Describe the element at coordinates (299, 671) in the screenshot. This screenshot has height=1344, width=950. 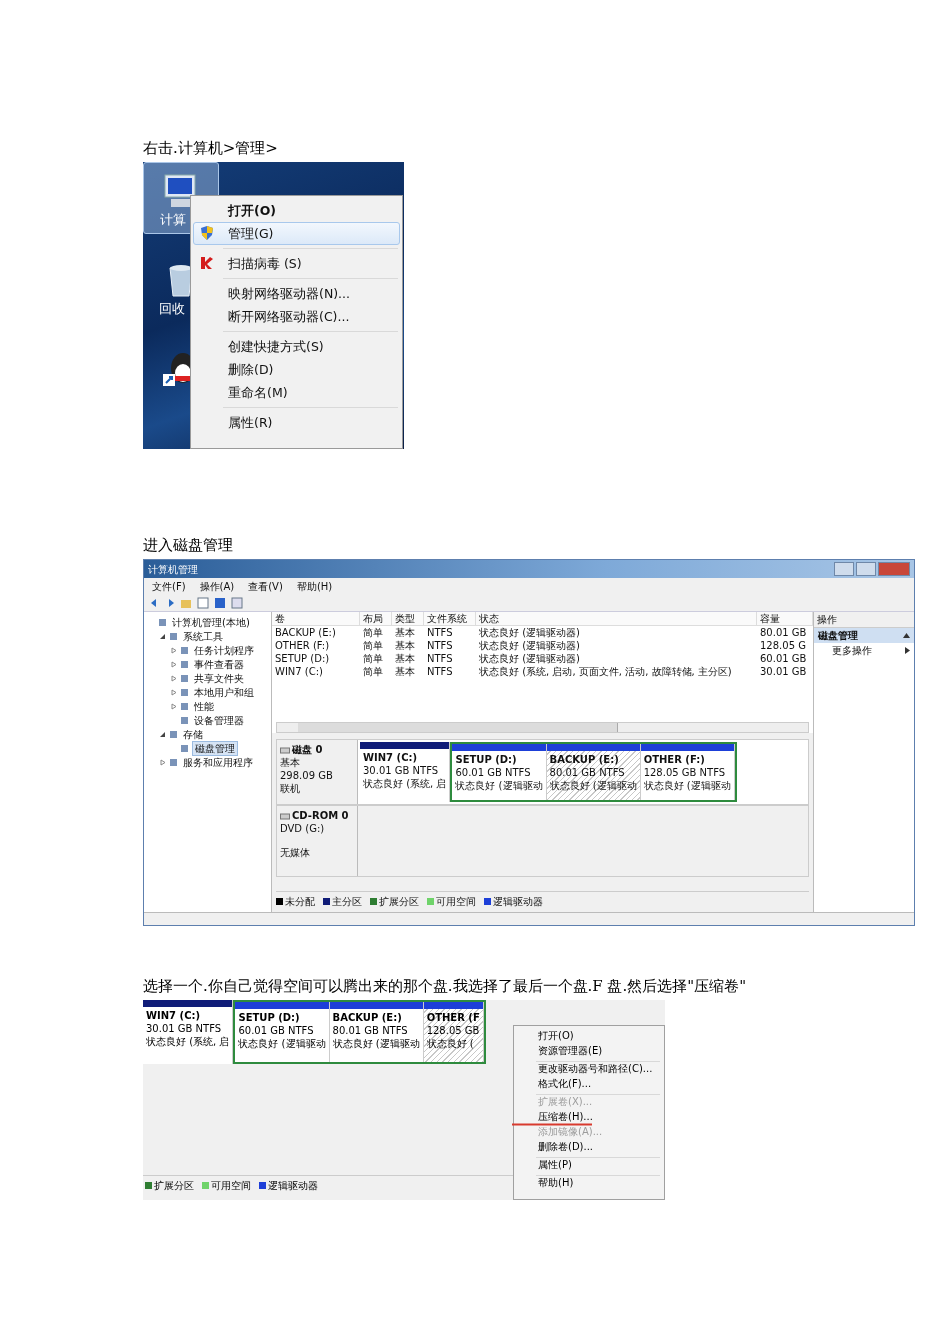
I see `table-cell-text: WIN7 (C:)` at that location.